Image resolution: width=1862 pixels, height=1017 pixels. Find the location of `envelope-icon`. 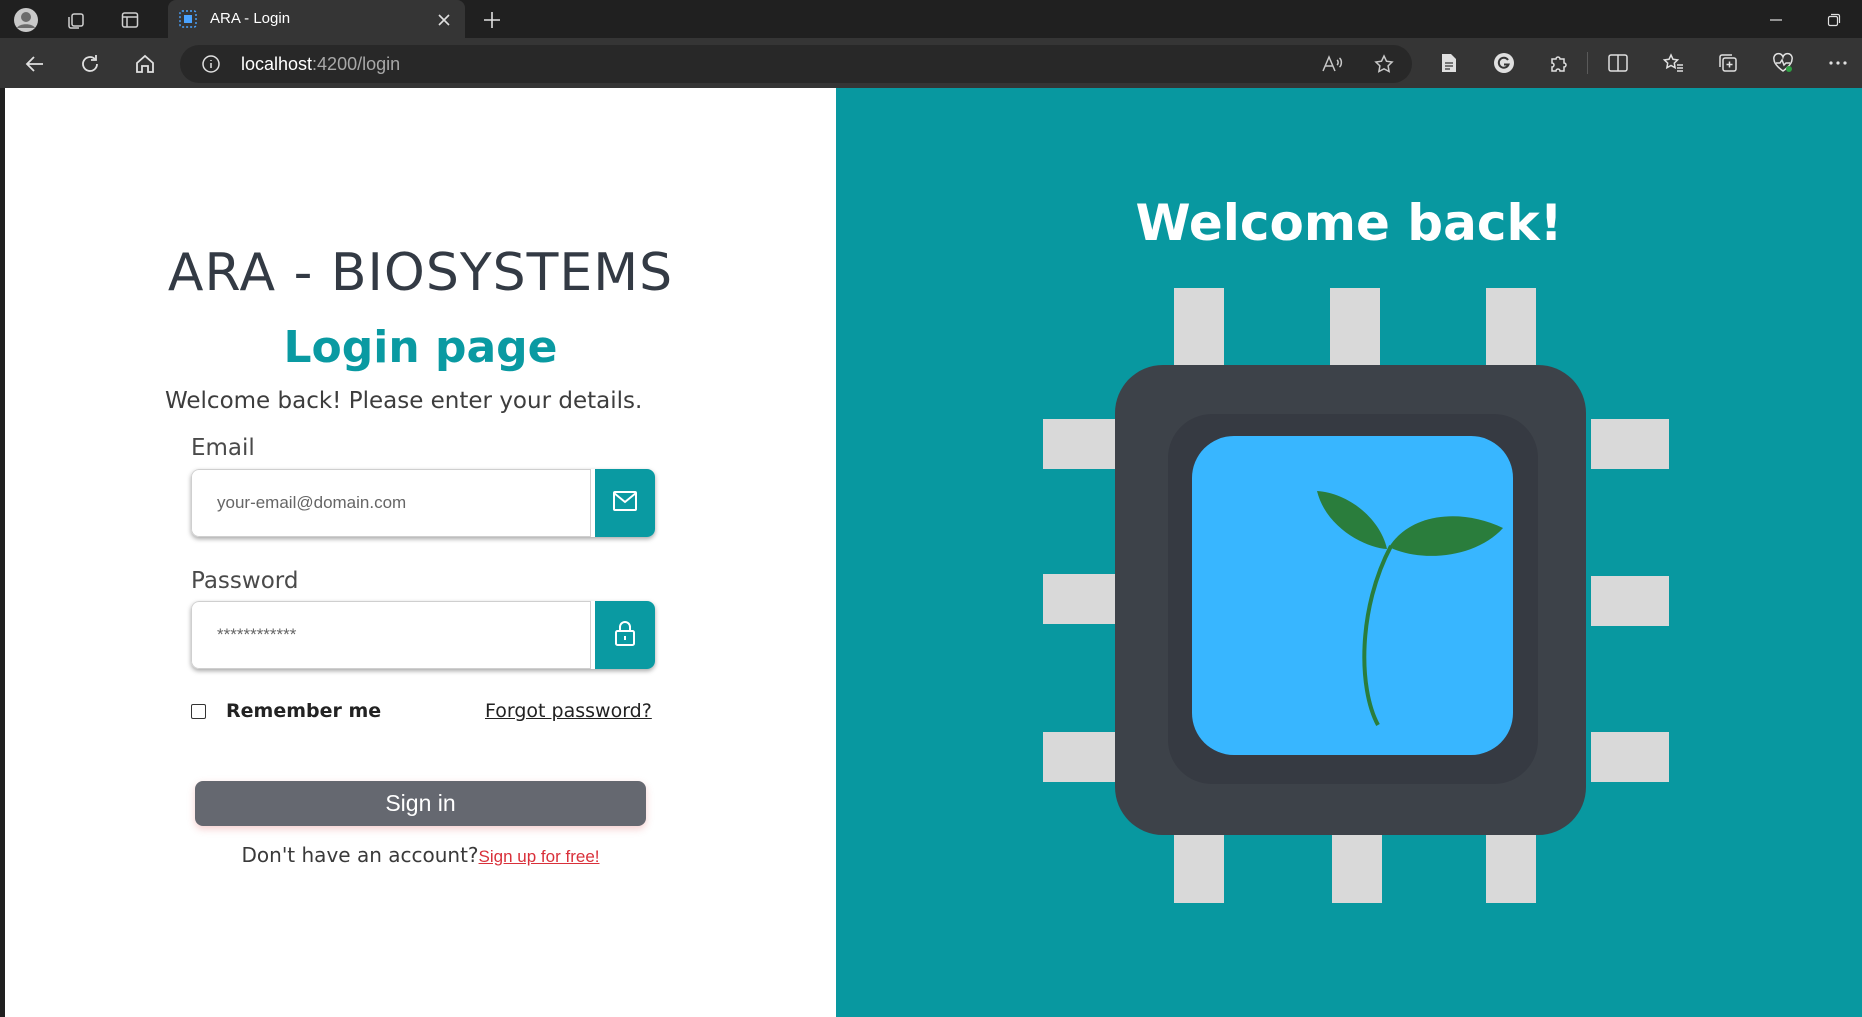

envelope-icon is located at coordinates (625, 503).